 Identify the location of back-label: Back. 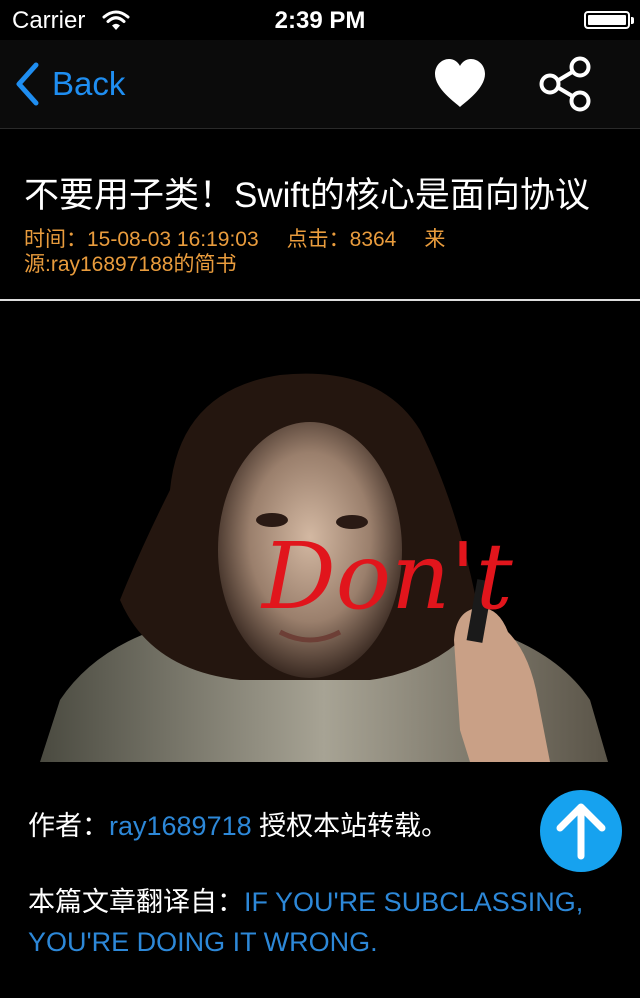
(89, 83).